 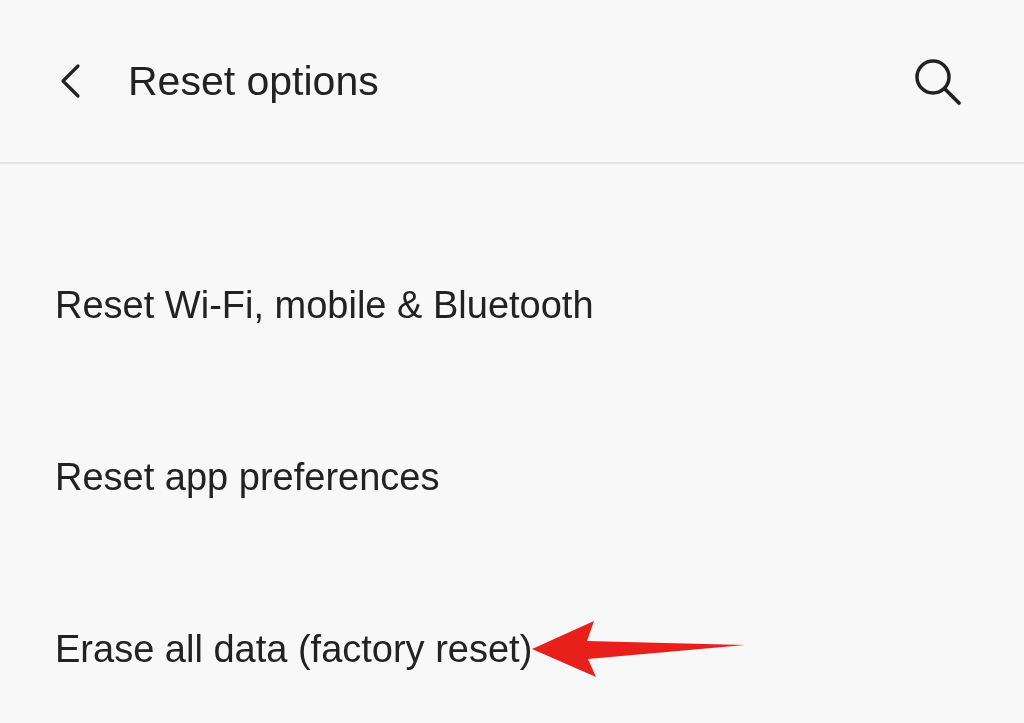 I want to click on page-title: Reset options, so click(x=254, y=81).